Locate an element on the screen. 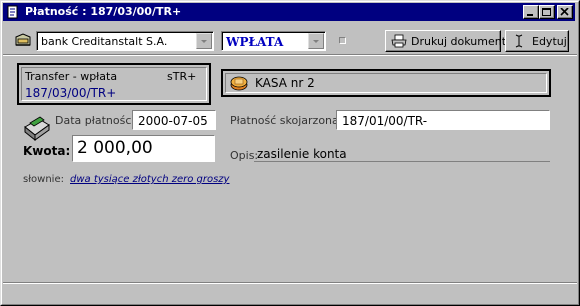 The width and height of the screenshot is (580, 306). cash-machine-icon is located at coordinates (36, 129).